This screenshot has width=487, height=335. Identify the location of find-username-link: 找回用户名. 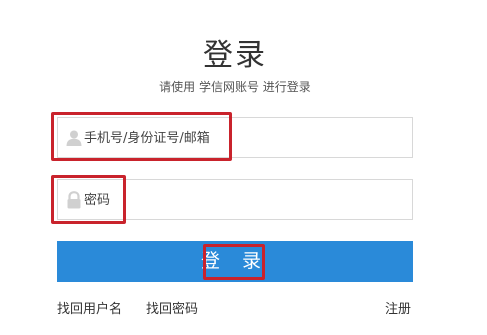
(89, 307).